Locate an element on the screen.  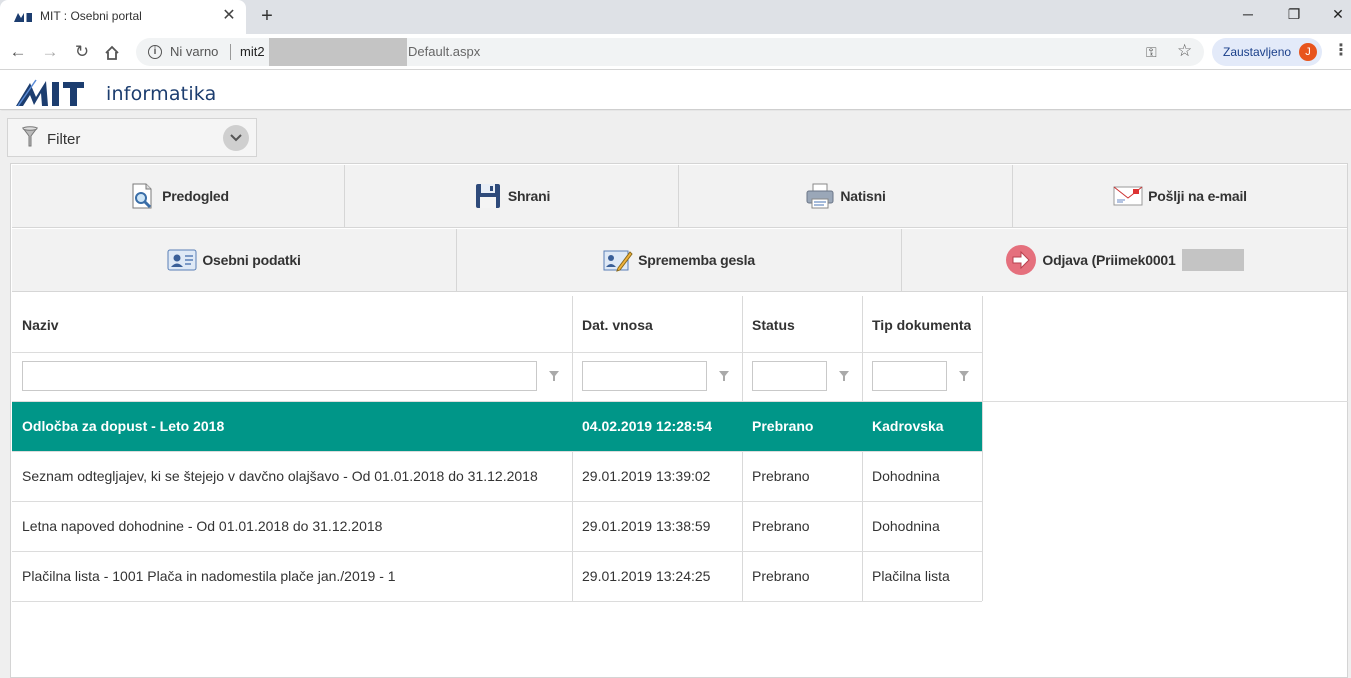
mit-logo-icon is located at coordinates (50, 93).